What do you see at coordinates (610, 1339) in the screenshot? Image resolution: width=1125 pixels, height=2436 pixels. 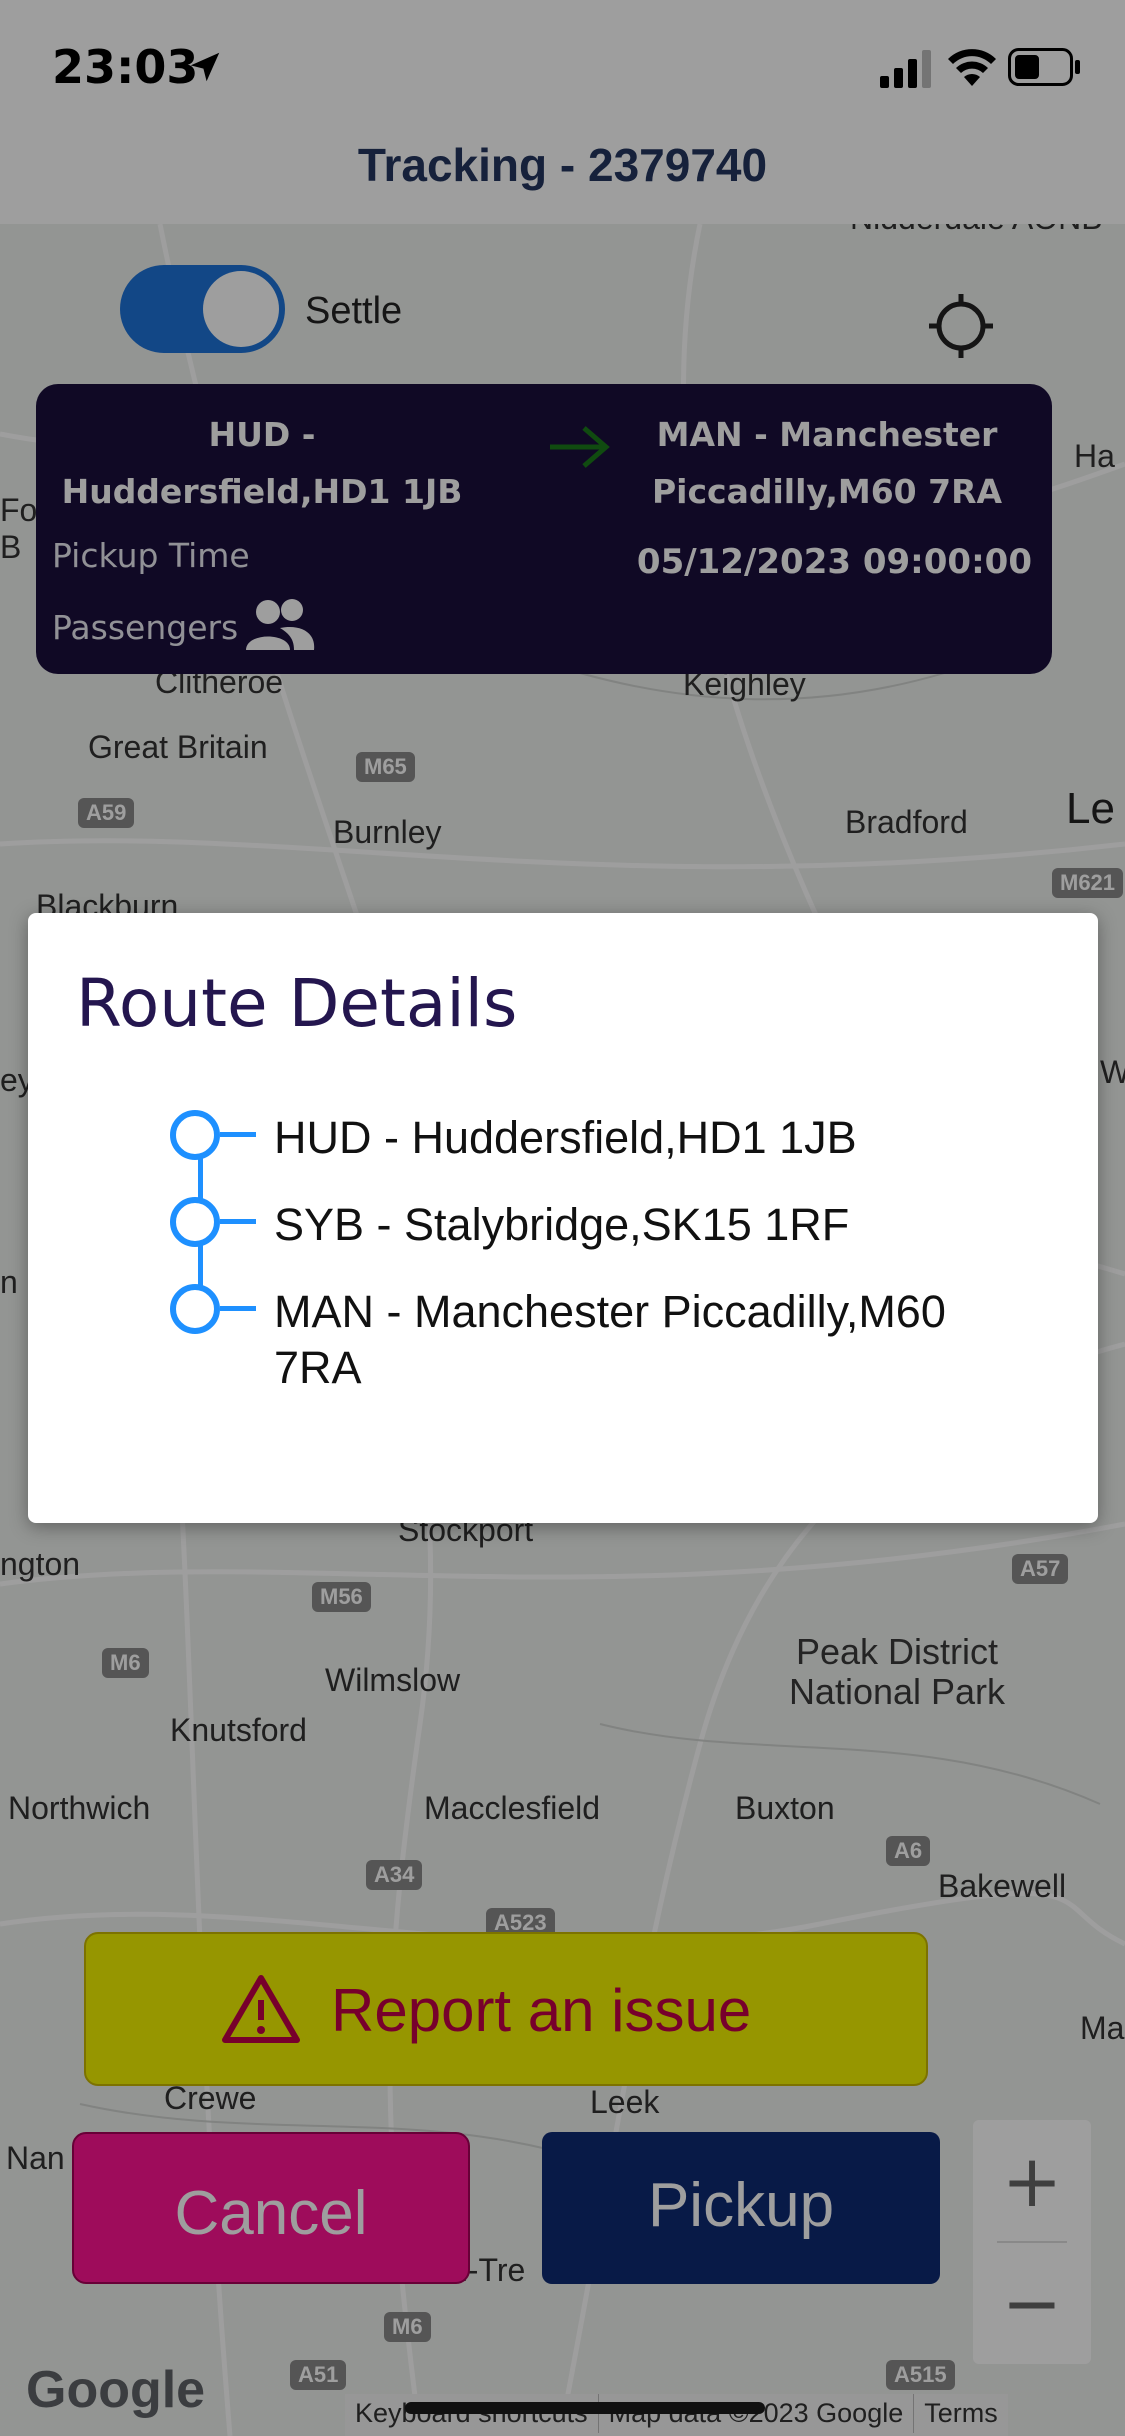 I see `route-stop-label: MAN - Manchester Piccadilly,M60 7RA` at bounding box center [610, 1339].